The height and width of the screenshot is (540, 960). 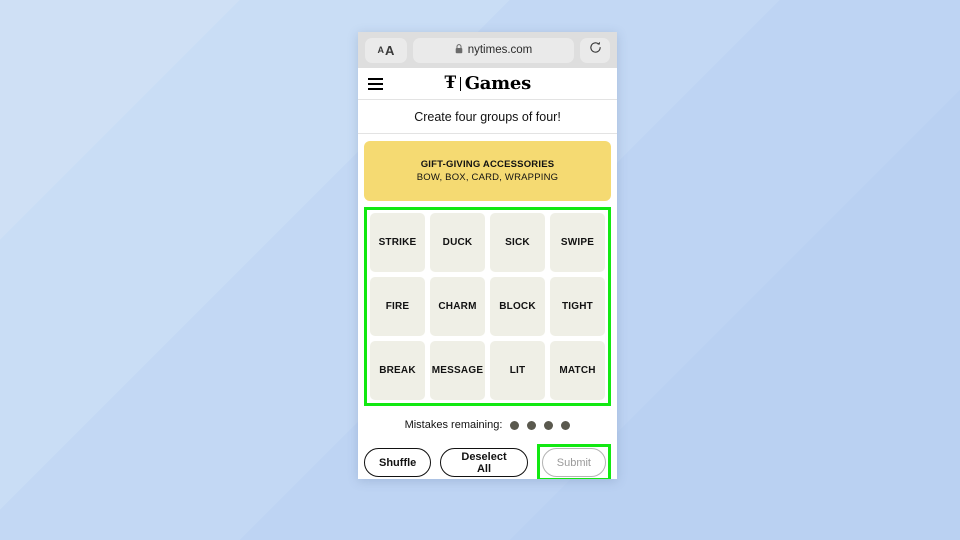 I want to click on mistakes-remaining-dots, so click(x=540, y=425).